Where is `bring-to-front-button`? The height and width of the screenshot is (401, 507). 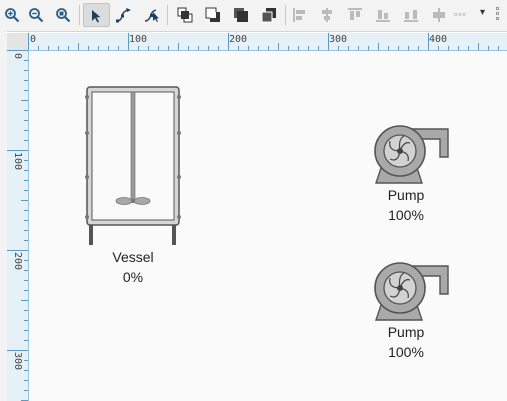 bring-to-front-button is located at coordinates (185, 15).